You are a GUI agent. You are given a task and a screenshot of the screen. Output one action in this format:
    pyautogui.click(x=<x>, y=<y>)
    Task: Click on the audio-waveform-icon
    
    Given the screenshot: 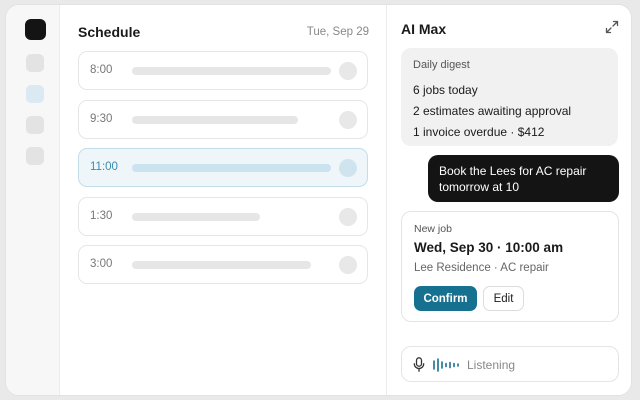 What is the action you would take?
    pyautogui.click(x=446, y=365)
    